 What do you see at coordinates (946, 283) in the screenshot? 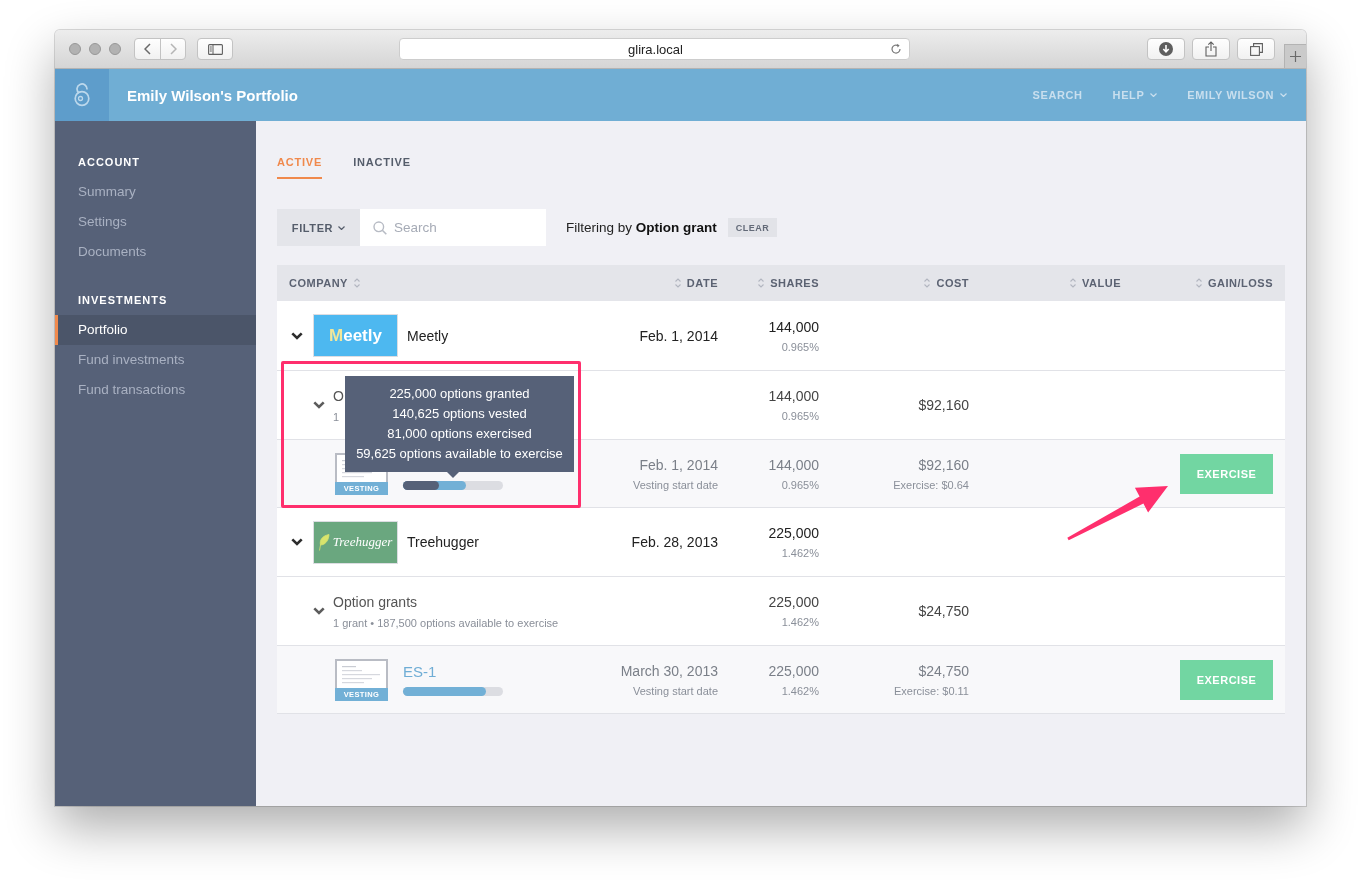
I see `column-header: COST` at bounding box center [946, 283].